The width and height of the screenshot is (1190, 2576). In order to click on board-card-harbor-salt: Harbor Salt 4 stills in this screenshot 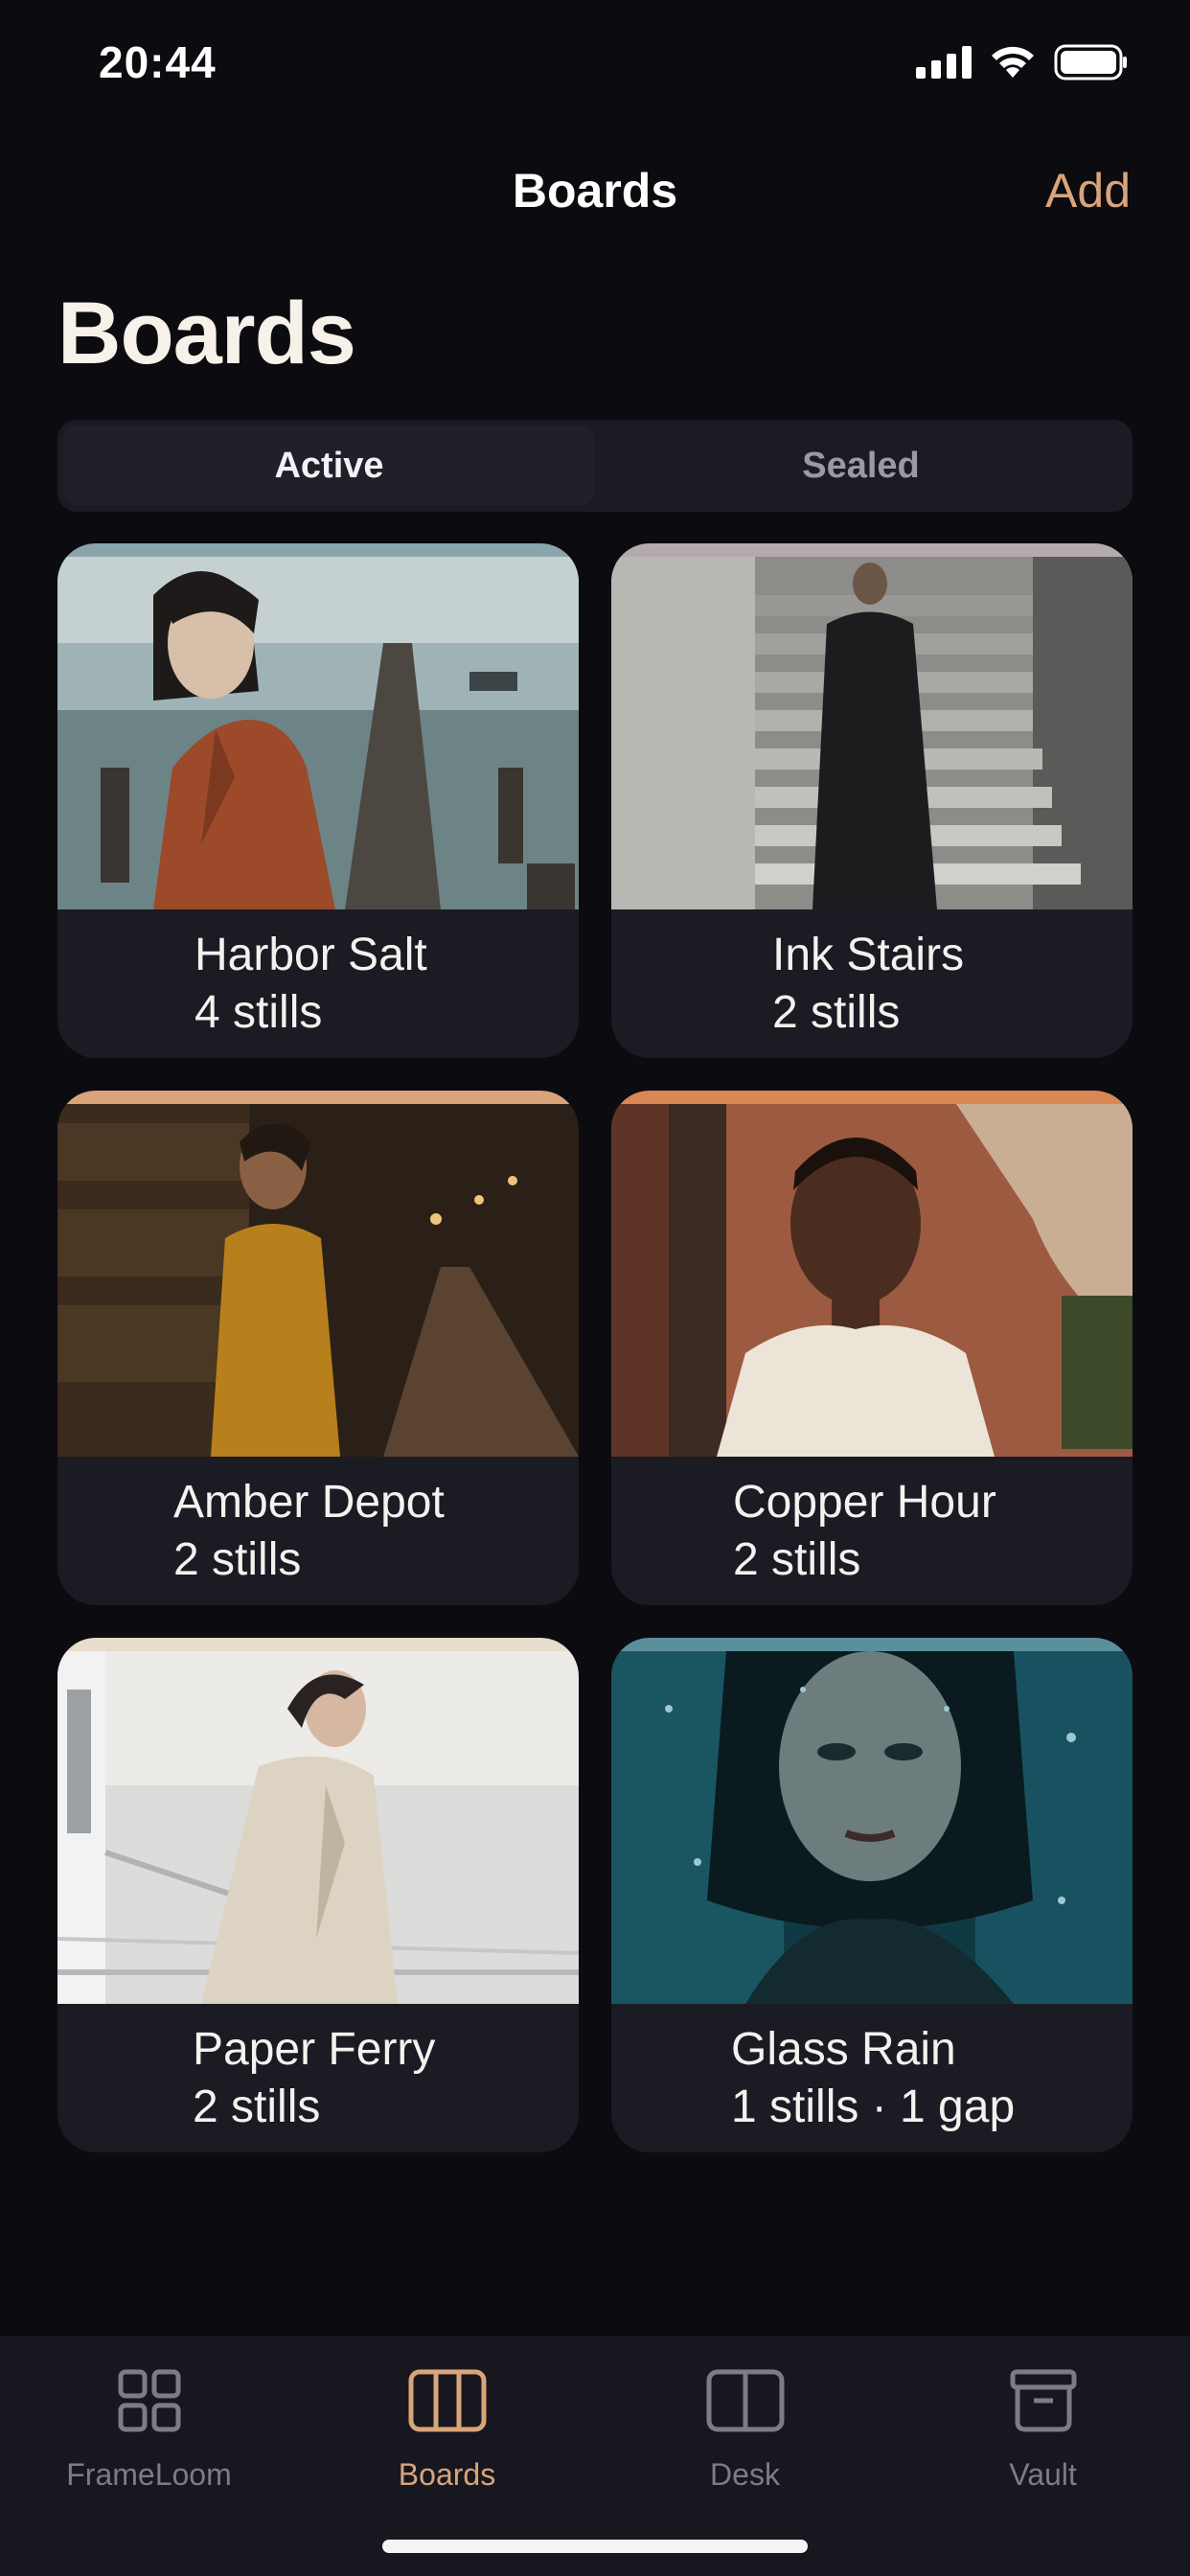, I will do `click(318, 800)`.